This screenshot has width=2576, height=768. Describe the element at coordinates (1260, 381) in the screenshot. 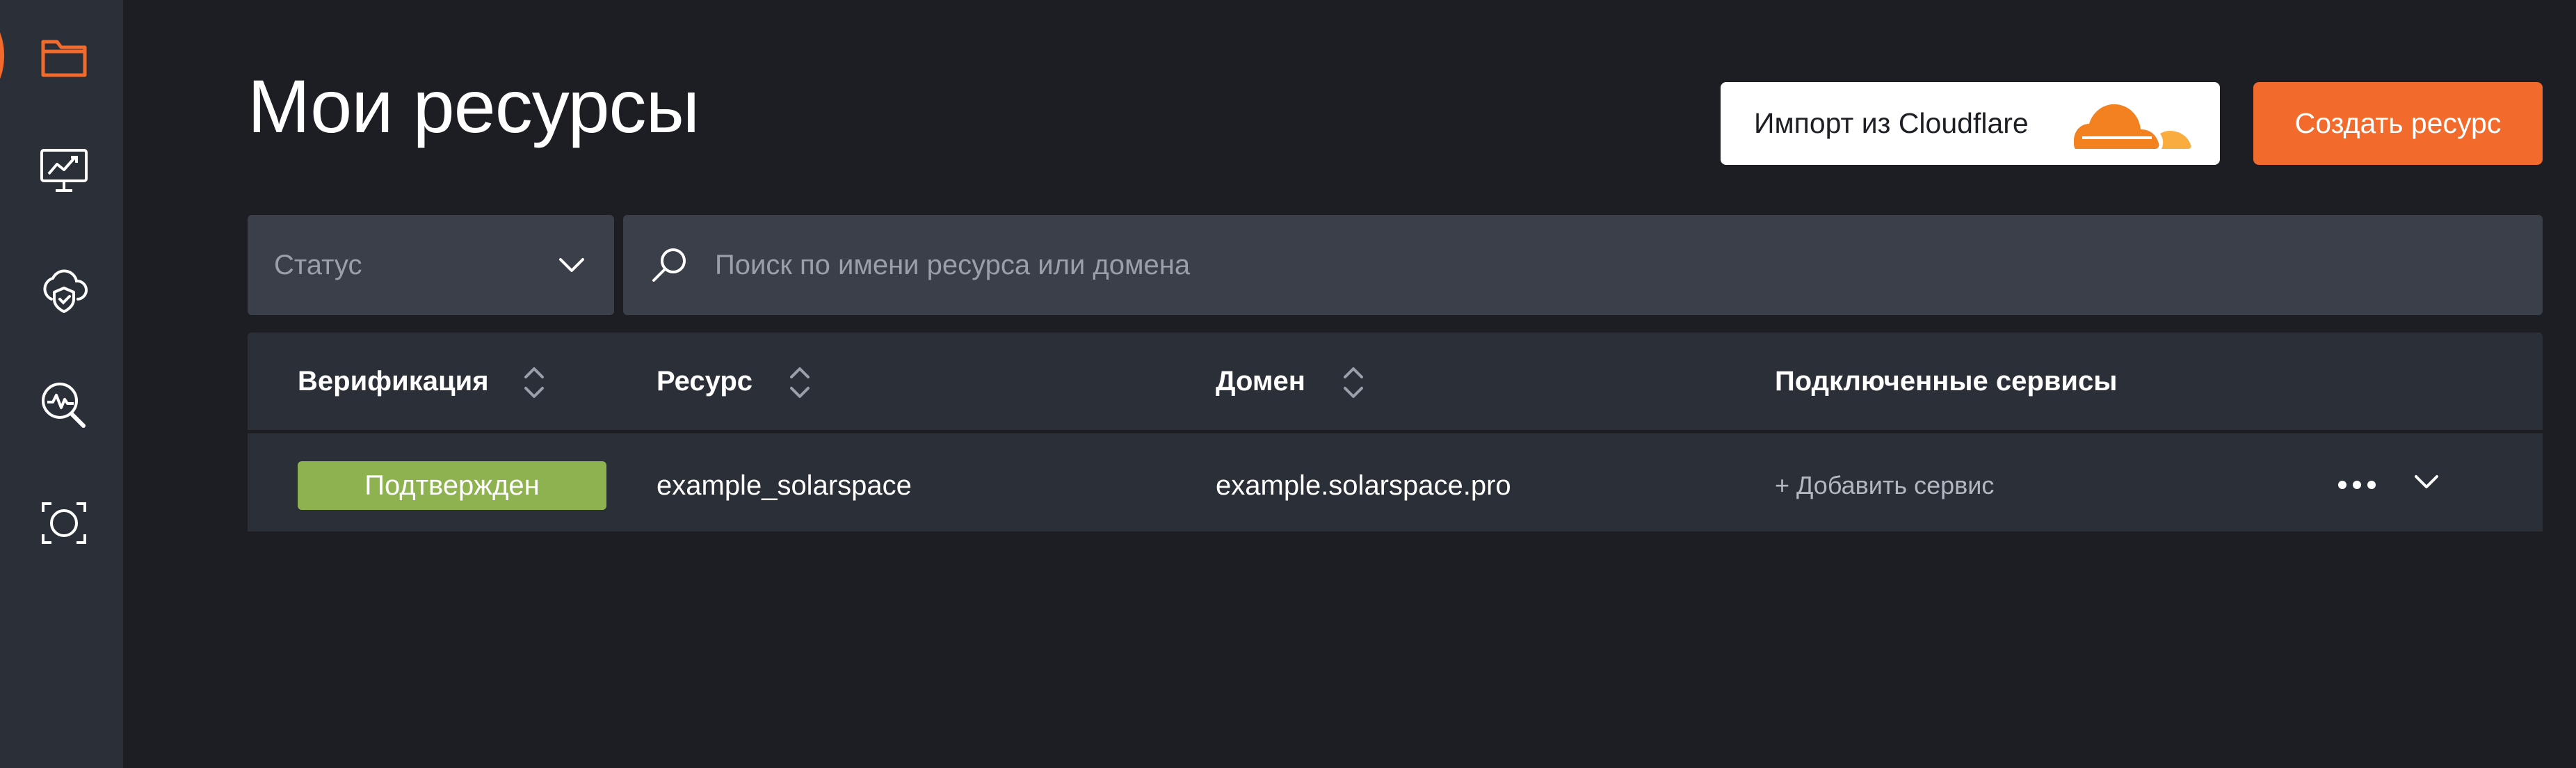

I see `column-header-domain: Домен` at that location.